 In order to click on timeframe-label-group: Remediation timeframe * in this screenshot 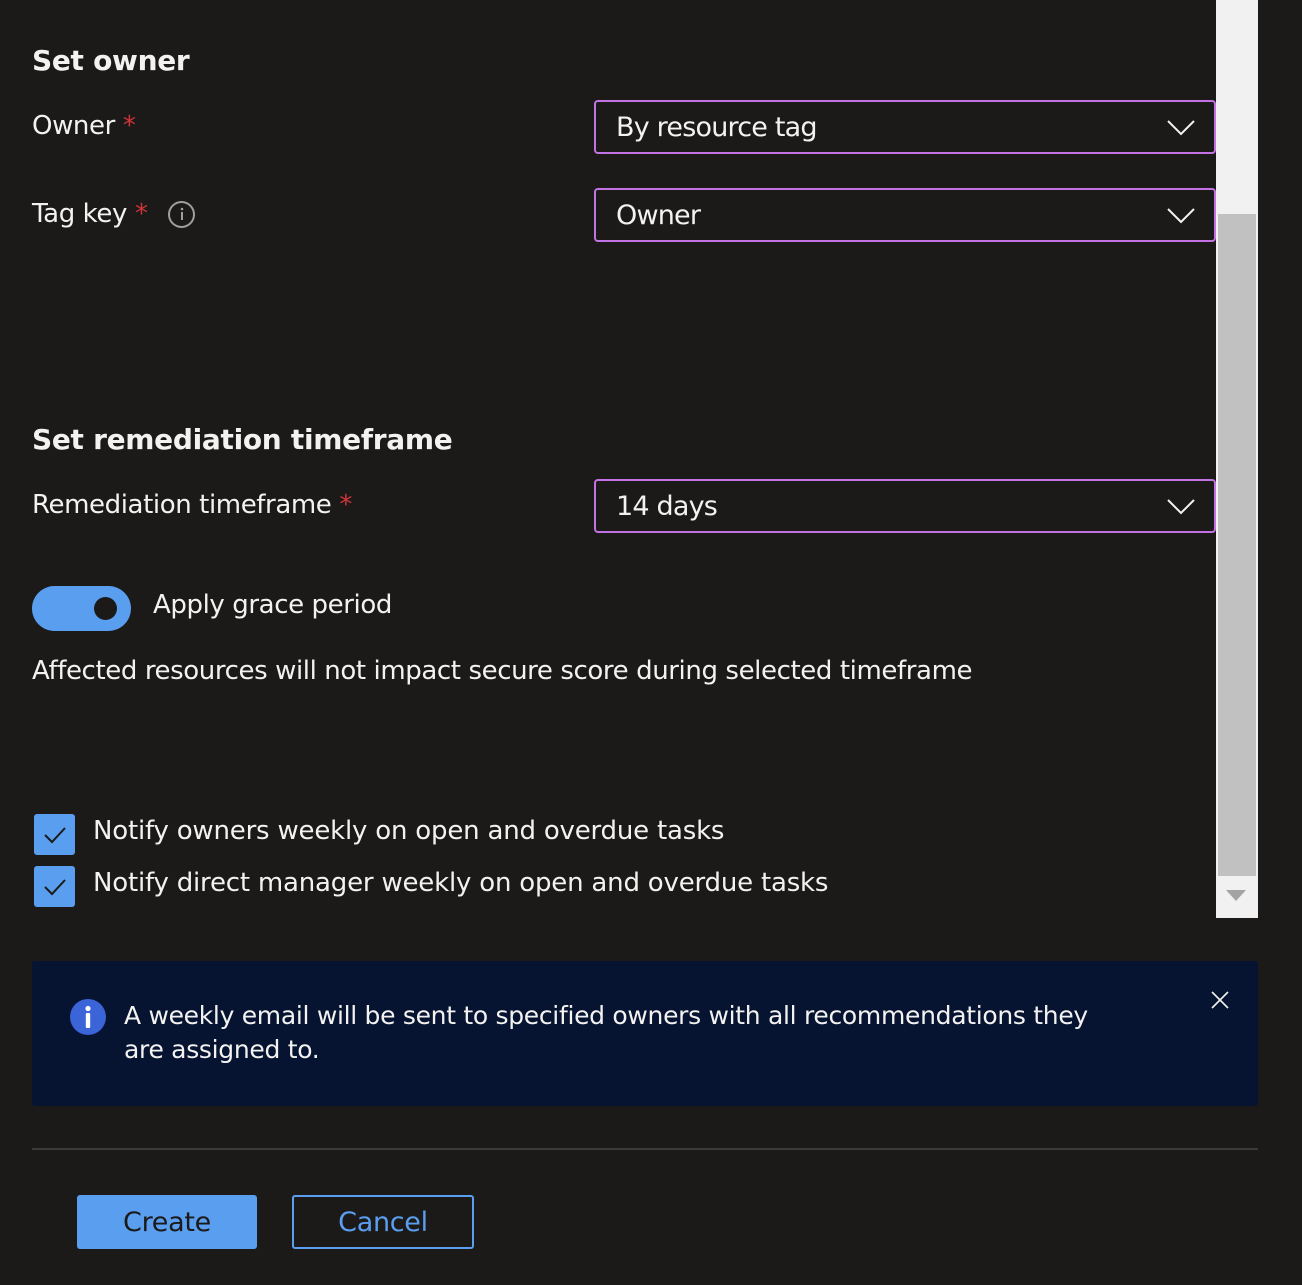, I will do `click(192, 505)`.